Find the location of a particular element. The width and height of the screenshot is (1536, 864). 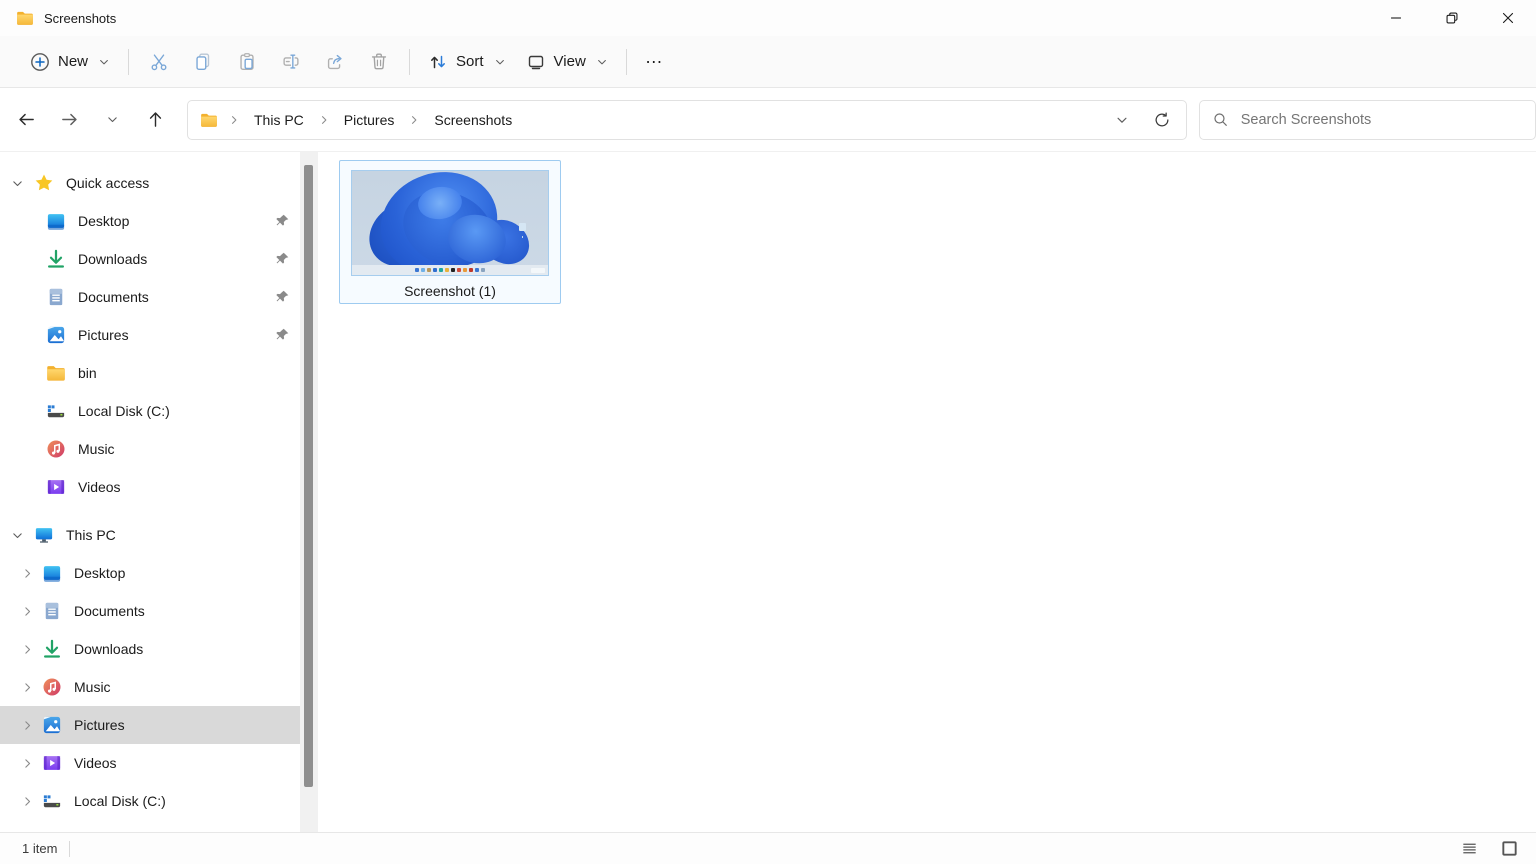

paste-button is located at coordinates (247, 62).